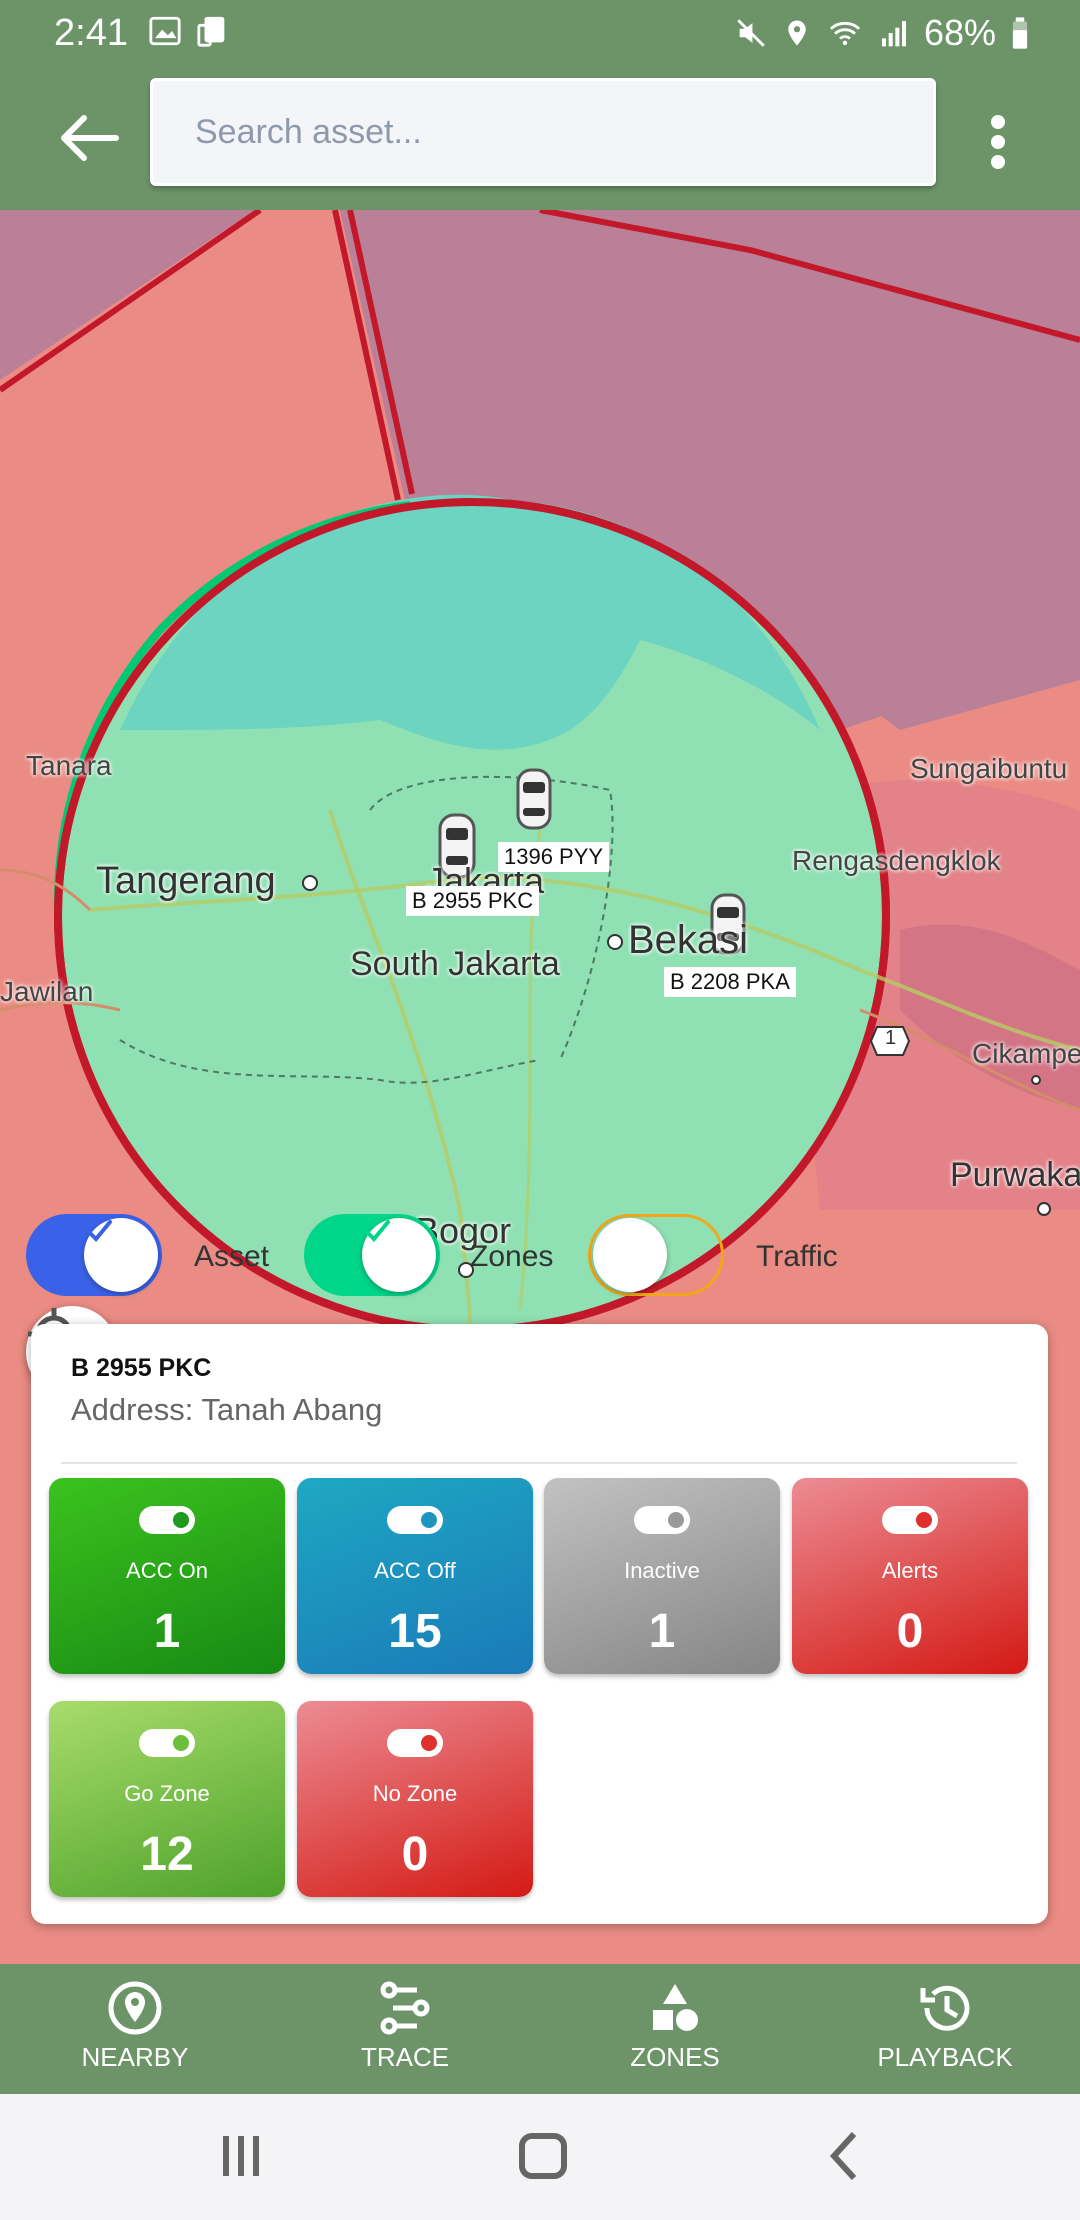  Describe the element at coordinates (730, 982) in the screenshot. I see `vehicle-plate-label: B 2208 PKA` at that location.